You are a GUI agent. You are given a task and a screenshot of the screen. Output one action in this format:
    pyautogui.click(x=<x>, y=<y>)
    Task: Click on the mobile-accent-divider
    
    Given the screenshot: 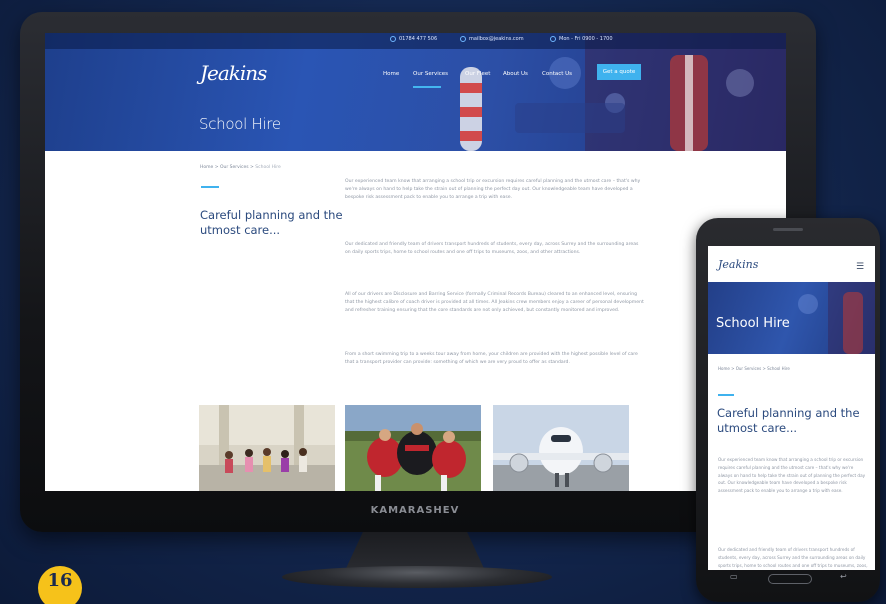 What is the action you would take?
    pyautogui.click(x=726, y=395)
    